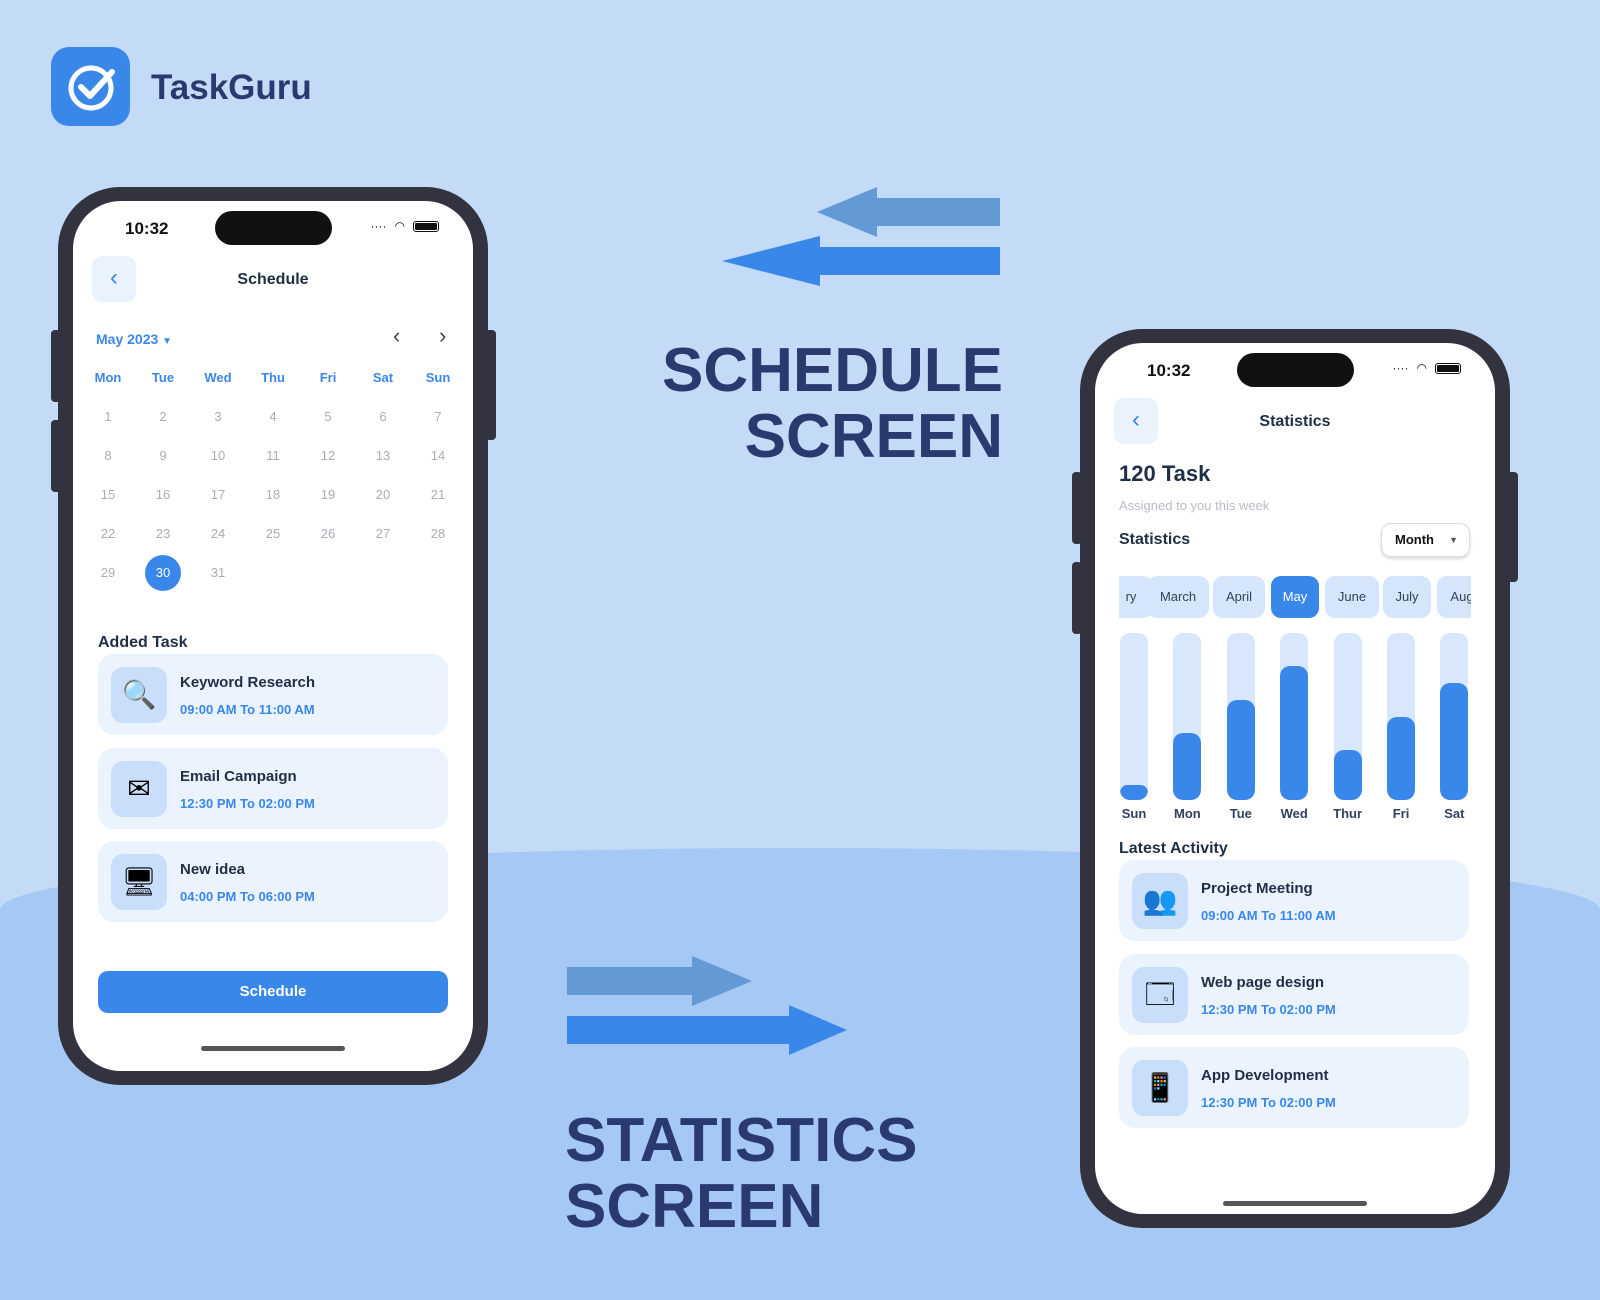  Describe the element at coordinates (438, 534) in the screenshot. I see `calendar-day: 28` at that location.